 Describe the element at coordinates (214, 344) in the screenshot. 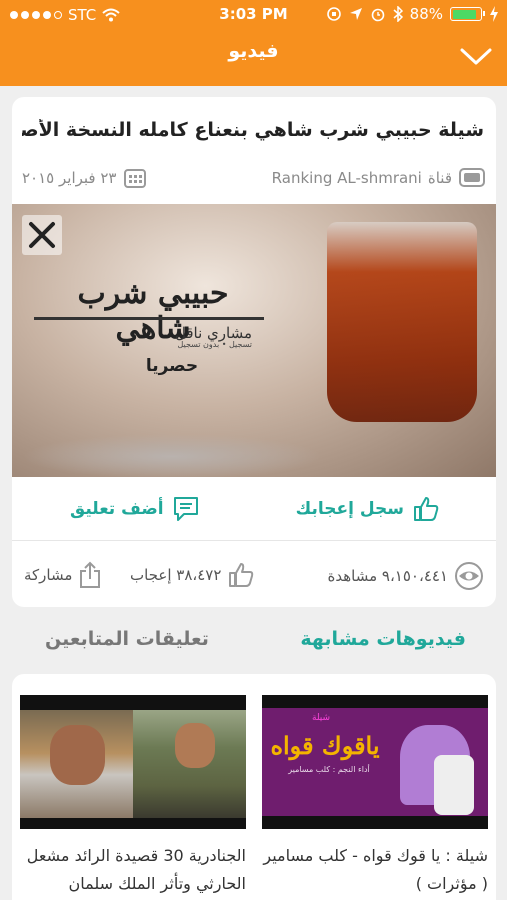

I see `thumbnail-small-text: تسجيل • بدون تسجيل` at that location.